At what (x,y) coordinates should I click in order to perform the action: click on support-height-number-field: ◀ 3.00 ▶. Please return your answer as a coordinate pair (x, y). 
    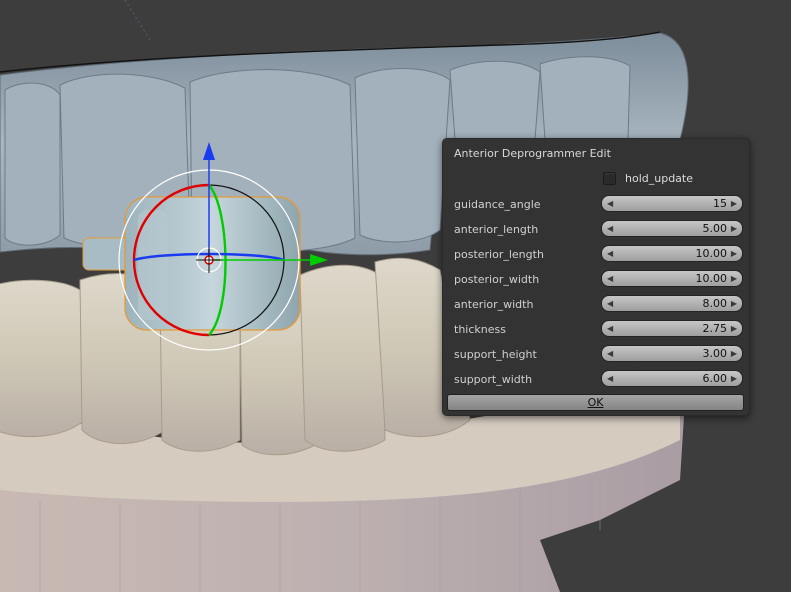
    Looking at the image, I should click on (672, 353).